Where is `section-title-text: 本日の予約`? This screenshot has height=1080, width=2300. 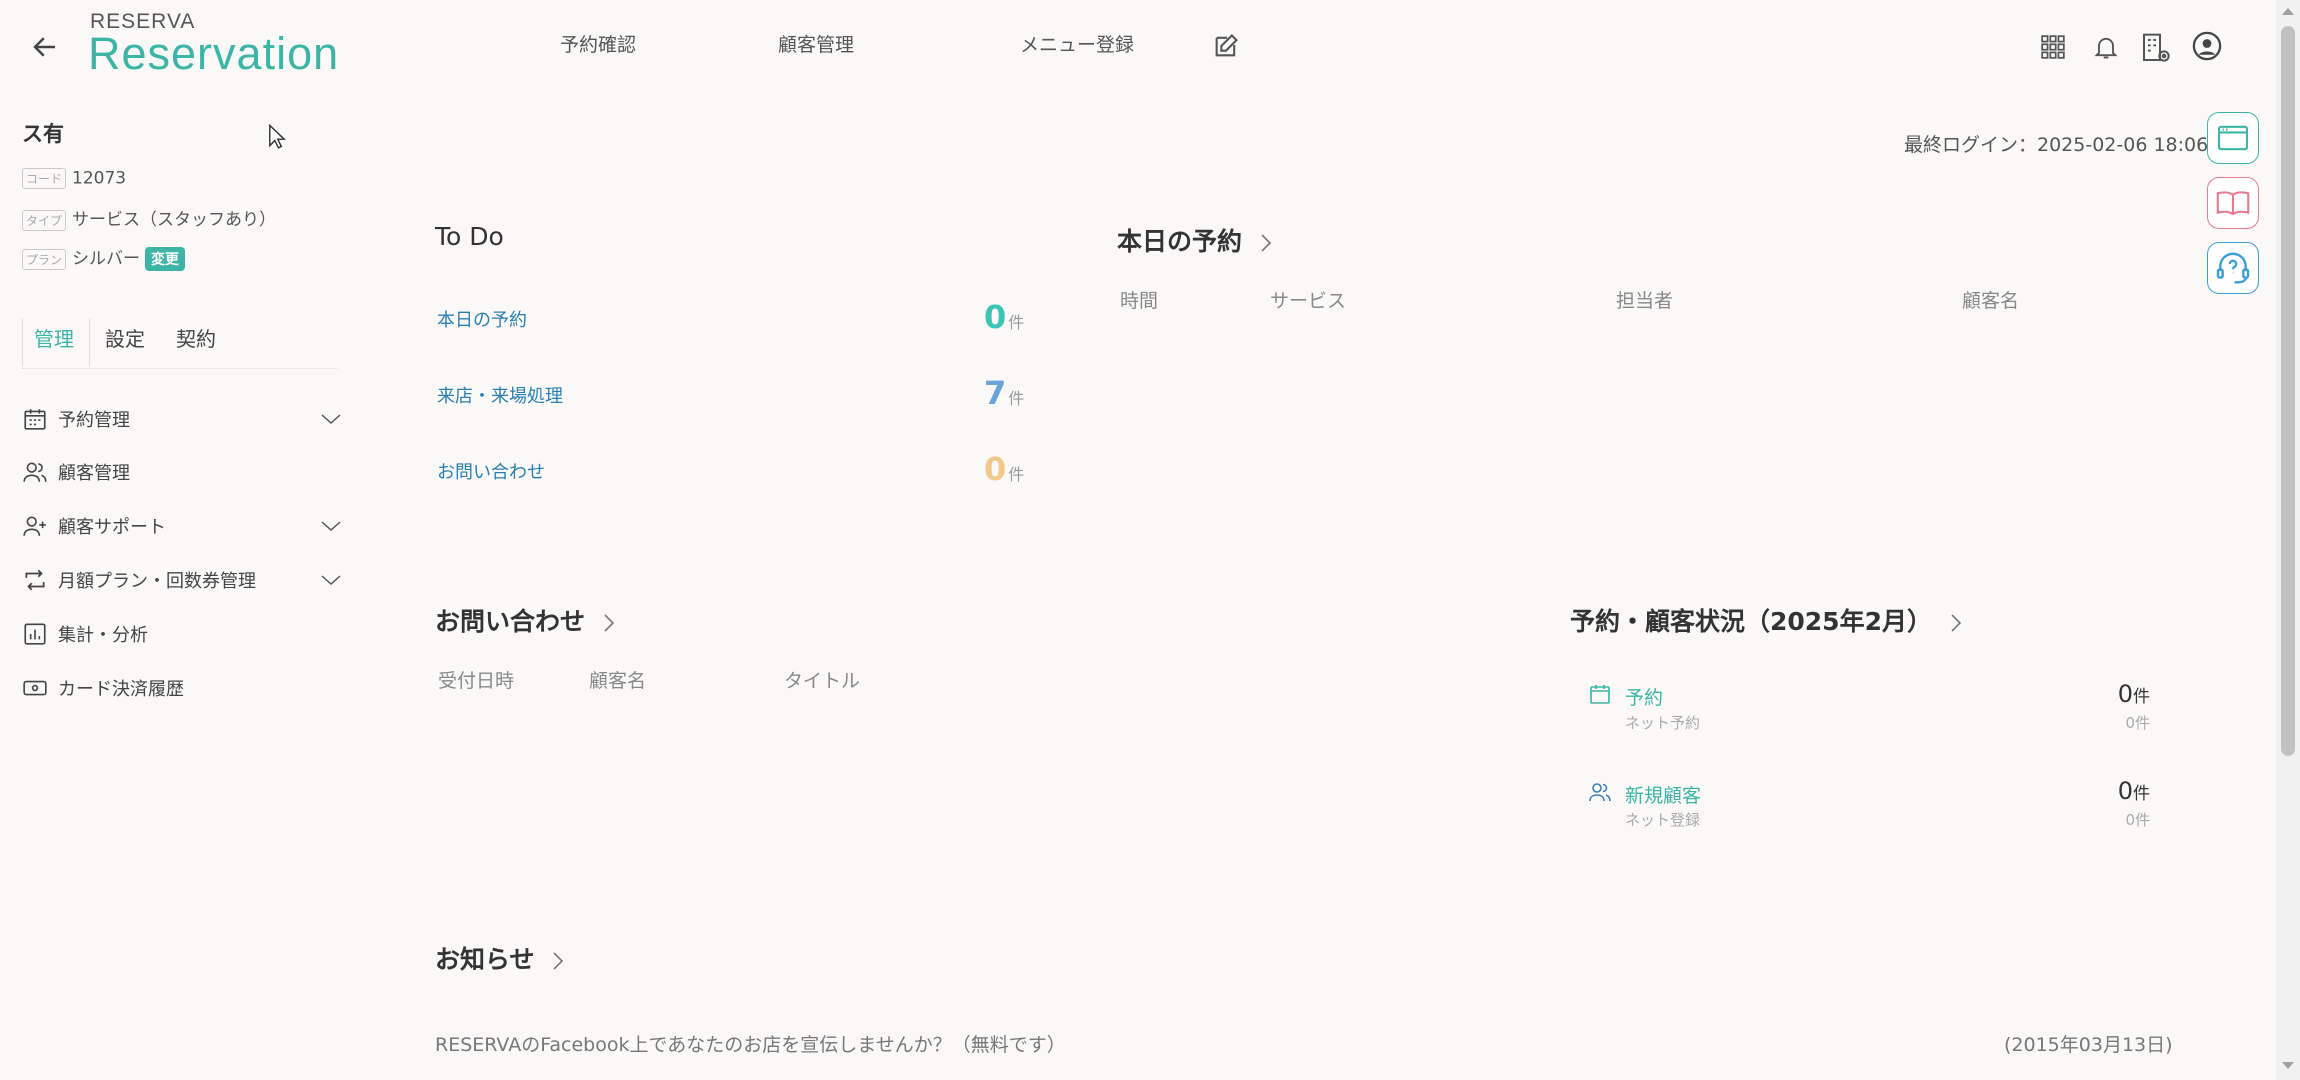 section-title-text: 本日の予約 is located at coordinates (1180, 241).